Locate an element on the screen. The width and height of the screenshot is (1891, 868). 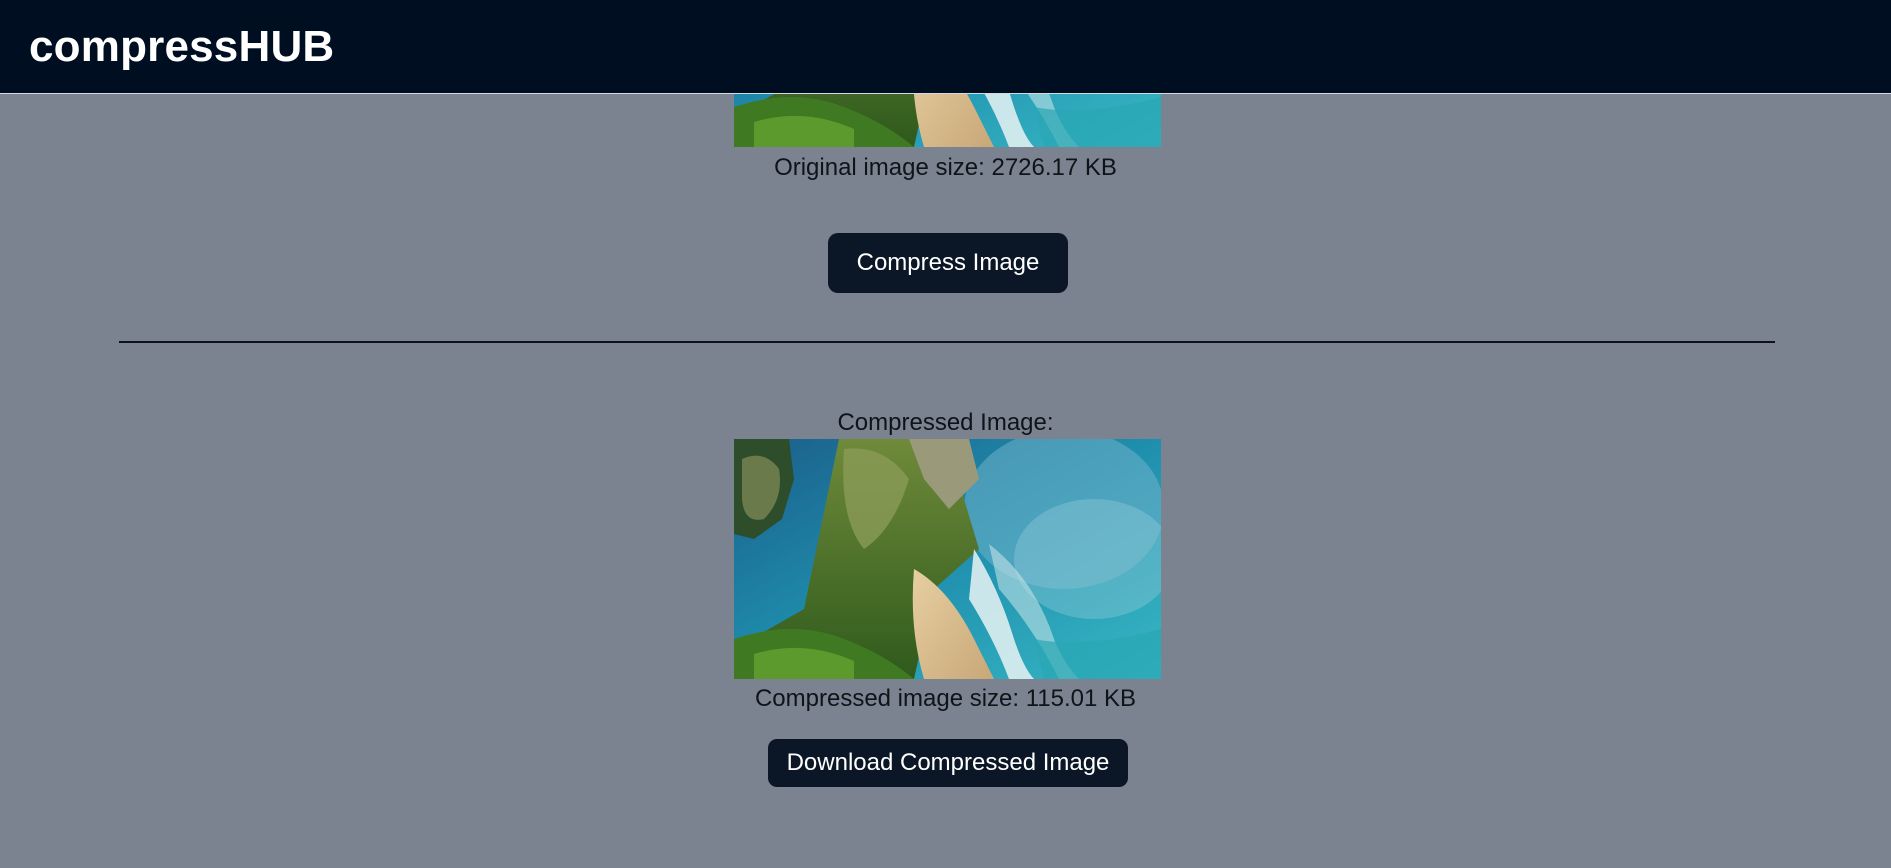
section-divider is located at coordinates (947, 342).